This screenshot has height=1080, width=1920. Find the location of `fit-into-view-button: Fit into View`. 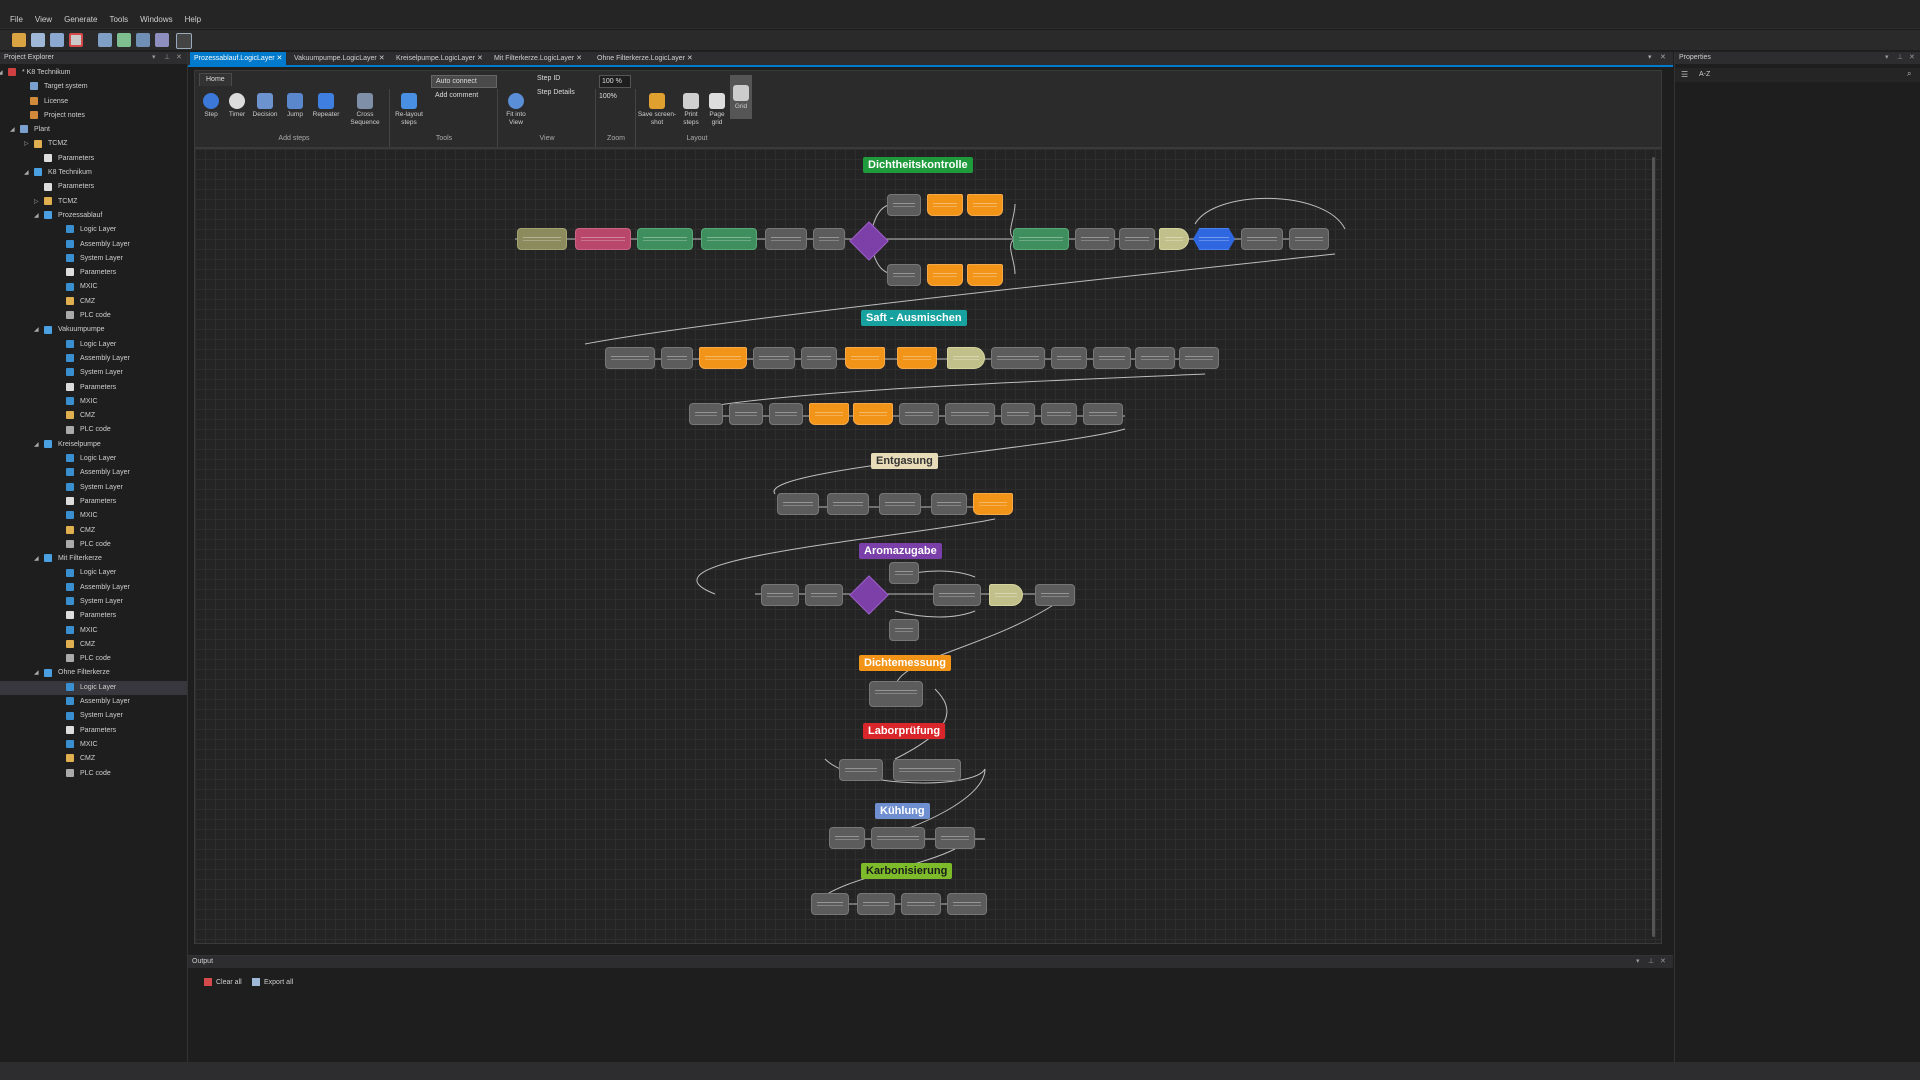

fit-into-view-button: Fit into View is located at coordinates (516, 110).